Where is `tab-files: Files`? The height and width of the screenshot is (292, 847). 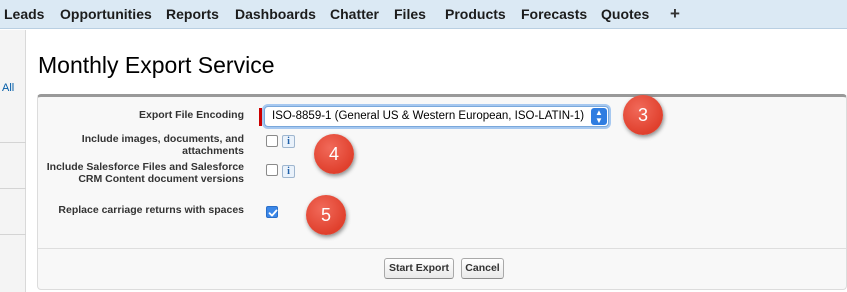
tab-files: Files is located at coordinates (410, 14).